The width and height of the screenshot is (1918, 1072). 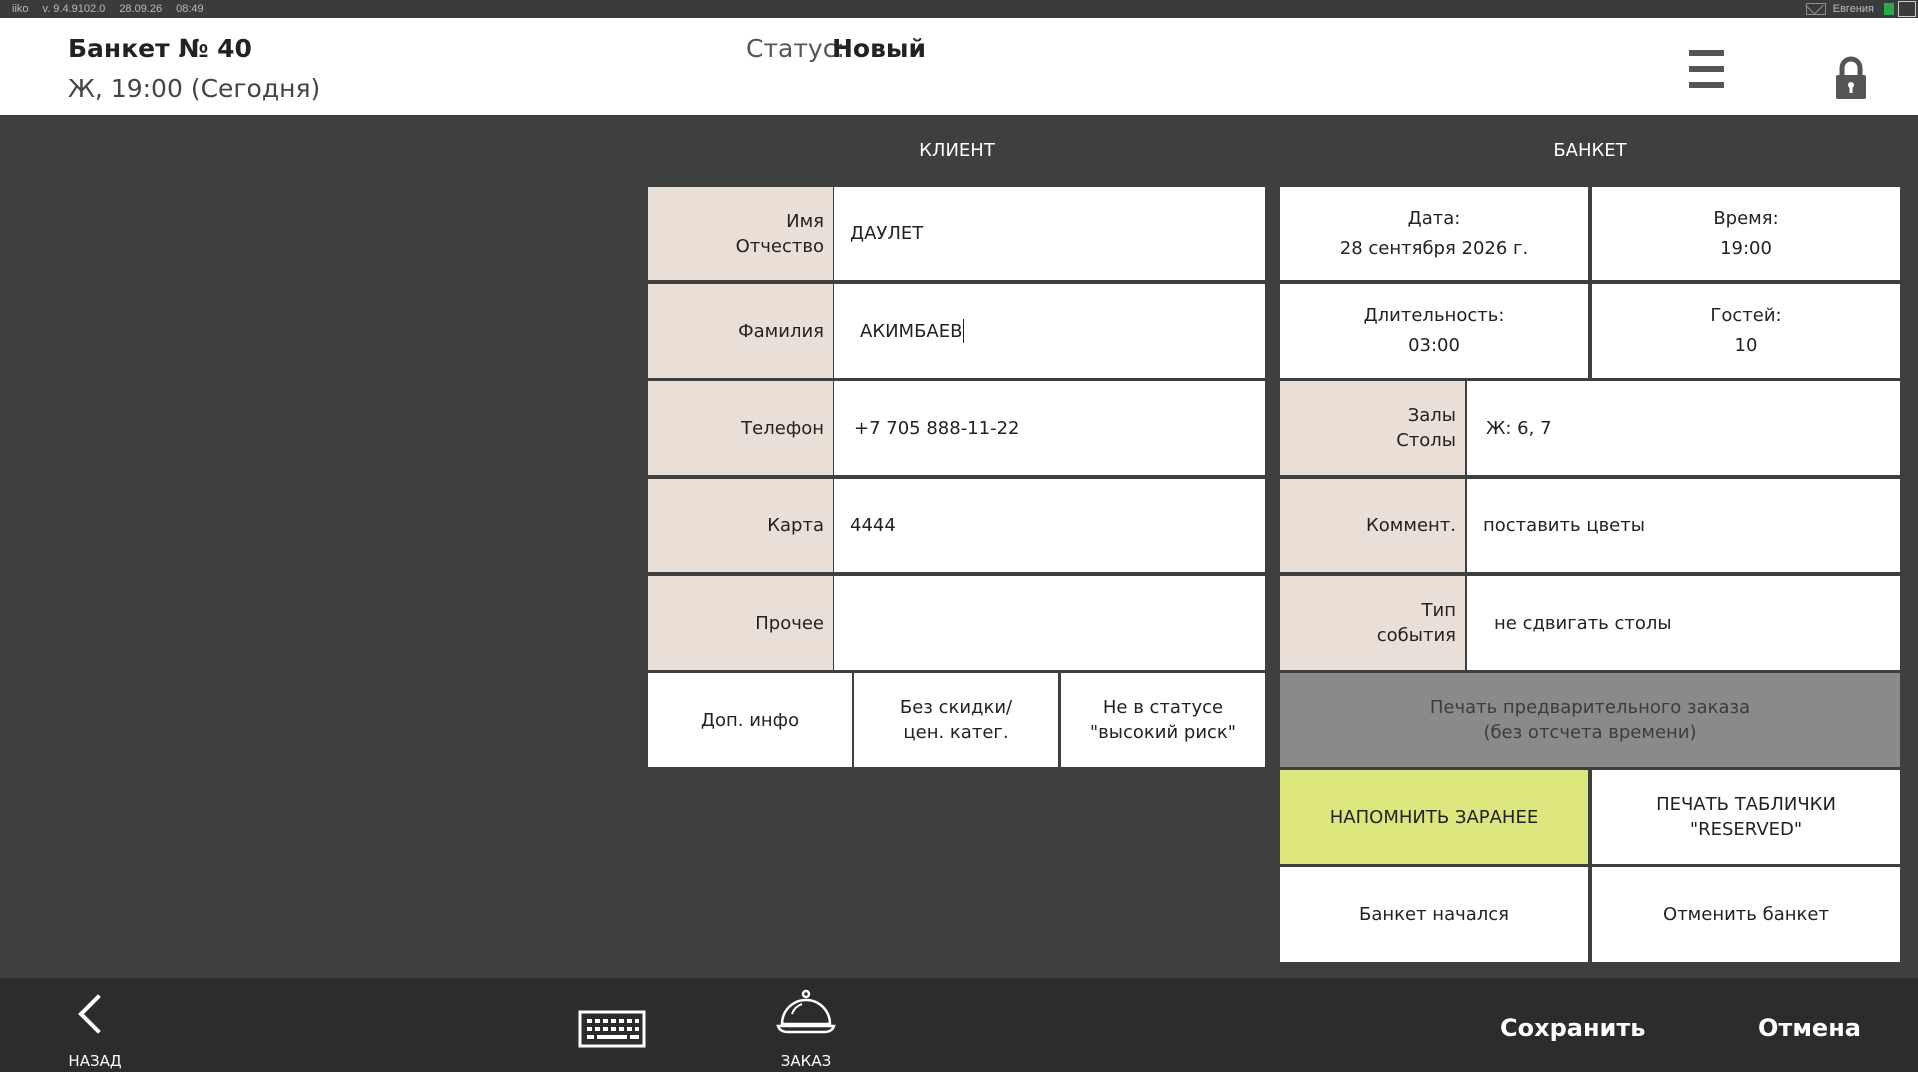 What do you see at coordinates (879, 48) in the screenshot?
I see `status-value: Новый` at bounding box center [879, 48].